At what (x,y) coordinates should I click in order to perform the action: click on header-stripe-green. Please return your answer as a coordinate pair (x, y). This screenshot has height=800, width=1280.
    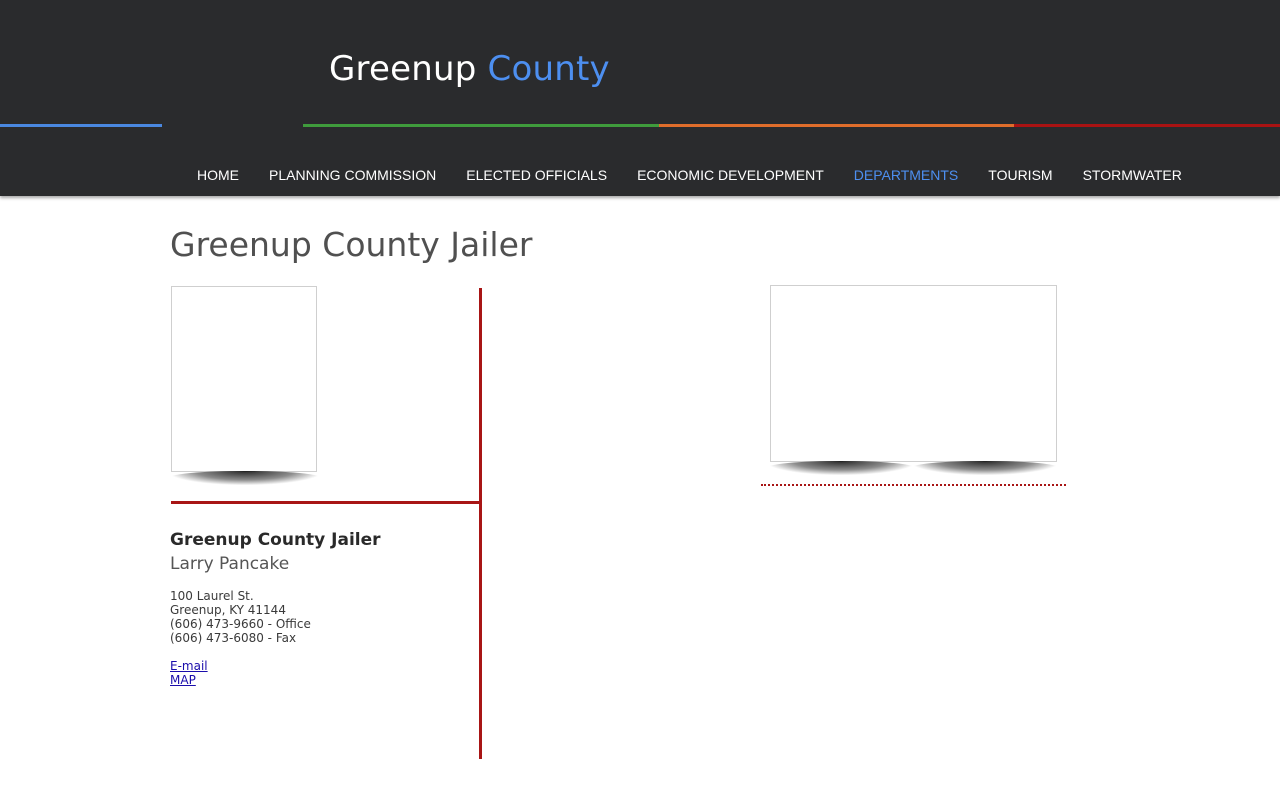
    Looking at the image, I should click on (481, 125).